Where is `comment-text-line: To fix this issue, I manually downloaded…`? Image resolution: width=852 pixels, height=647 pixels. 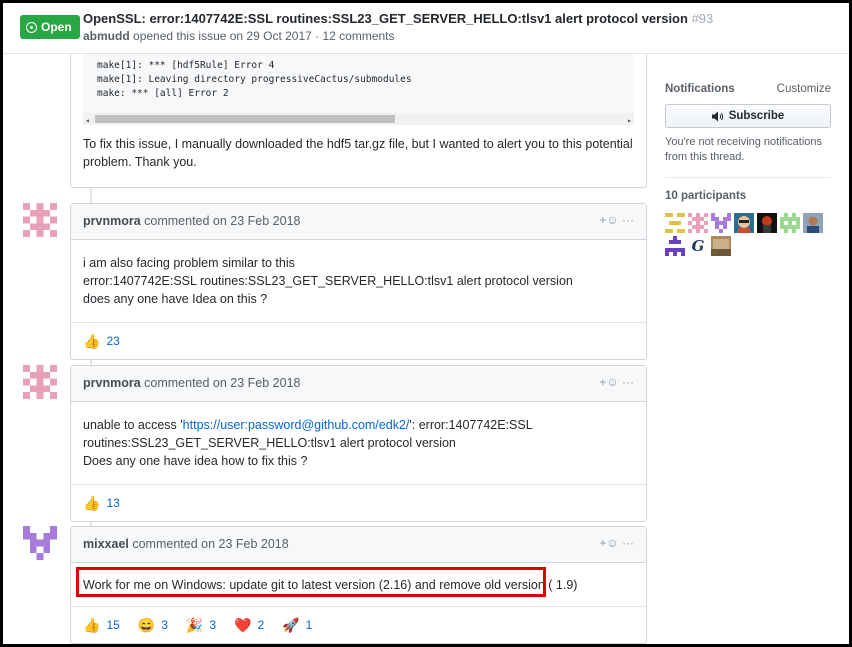 comment-text-line: To fix this issue, I manually downloaded… is located at coordinates (358, 144).